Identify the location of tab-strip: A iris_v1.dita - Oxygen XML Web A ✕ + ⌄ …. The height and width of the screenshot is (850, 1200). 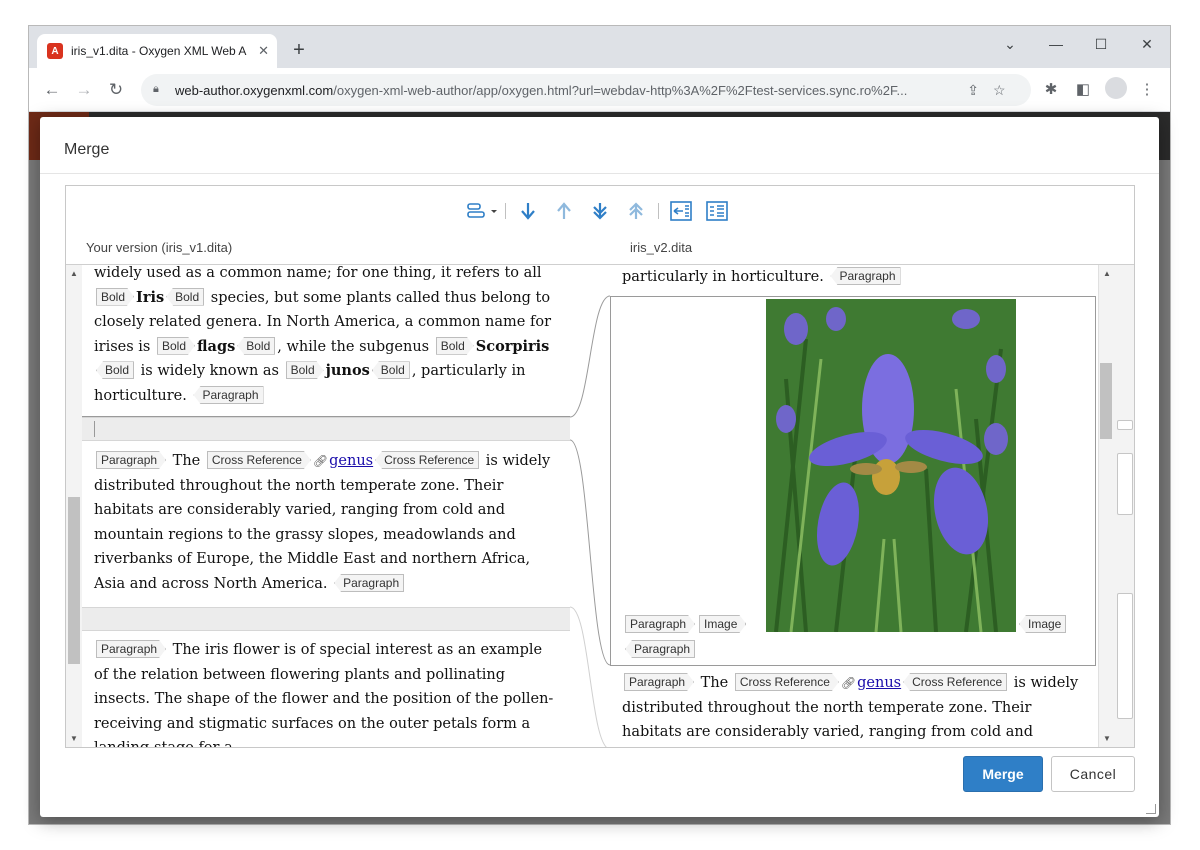
(599, 47).